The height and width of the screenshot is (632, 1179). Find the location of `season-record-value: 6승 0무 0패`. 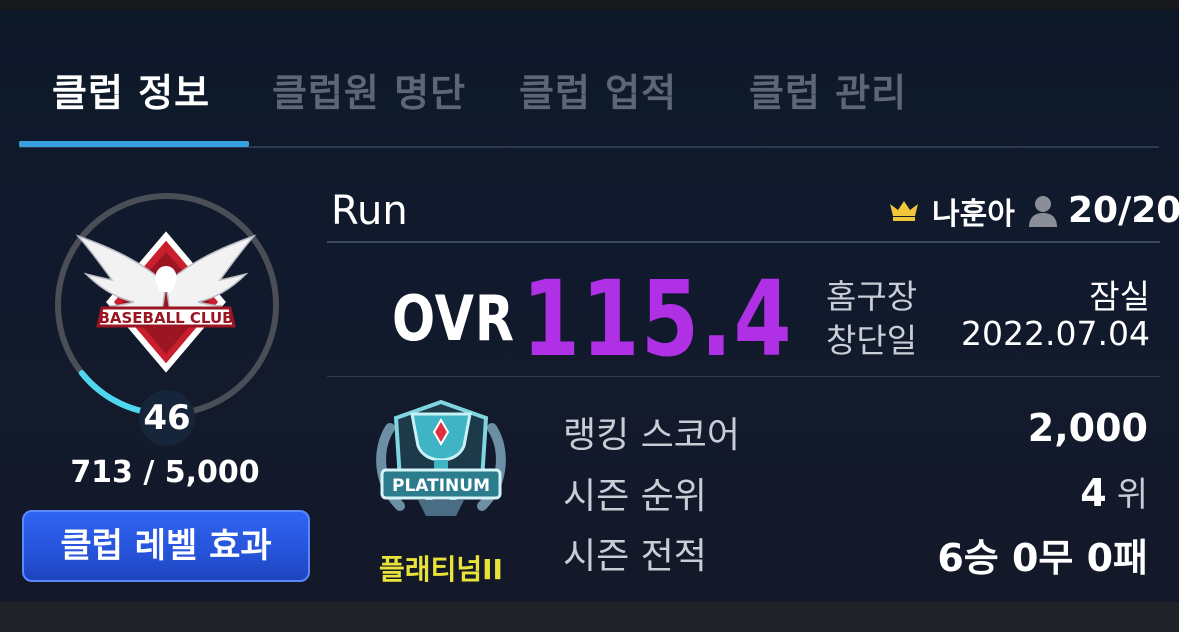

season-record-value: 6승 0무 0패 is located at coordinates (1042, 558).